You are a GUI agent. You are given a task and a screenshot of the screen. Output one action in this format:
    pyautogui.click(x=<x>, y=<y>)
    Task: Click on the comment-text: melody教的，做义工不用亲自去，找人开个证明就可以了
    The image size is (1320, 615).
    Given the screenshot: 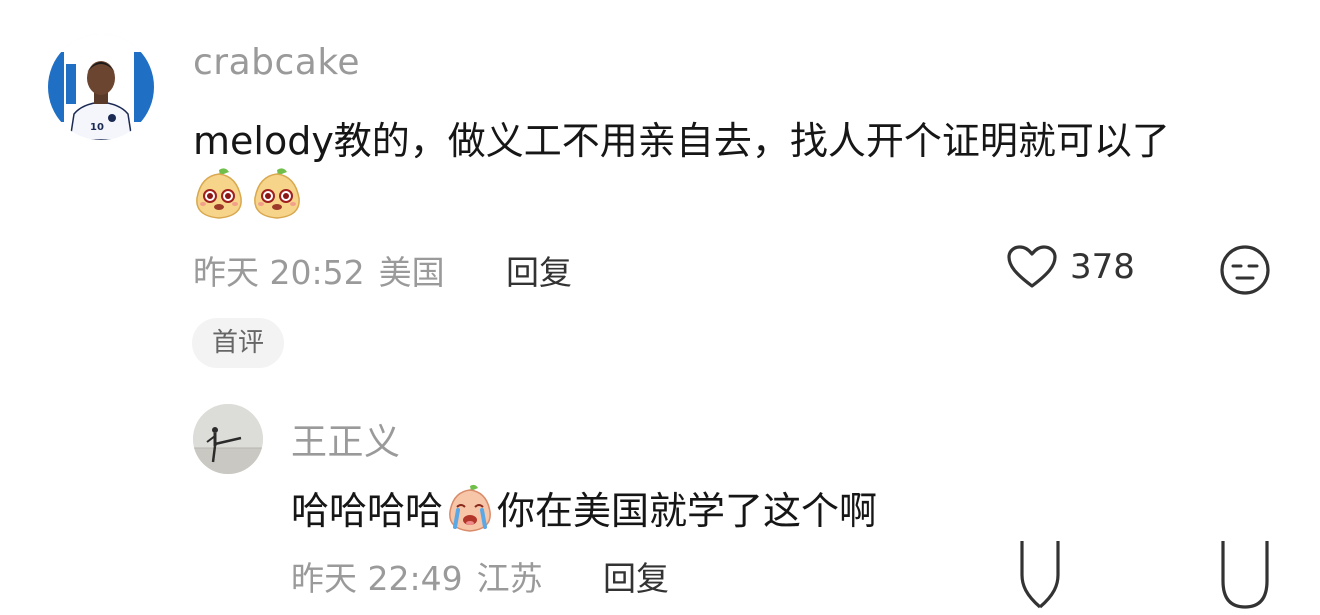 What is the action you would take?
    pyautogui.click(x=681, y=141)
    